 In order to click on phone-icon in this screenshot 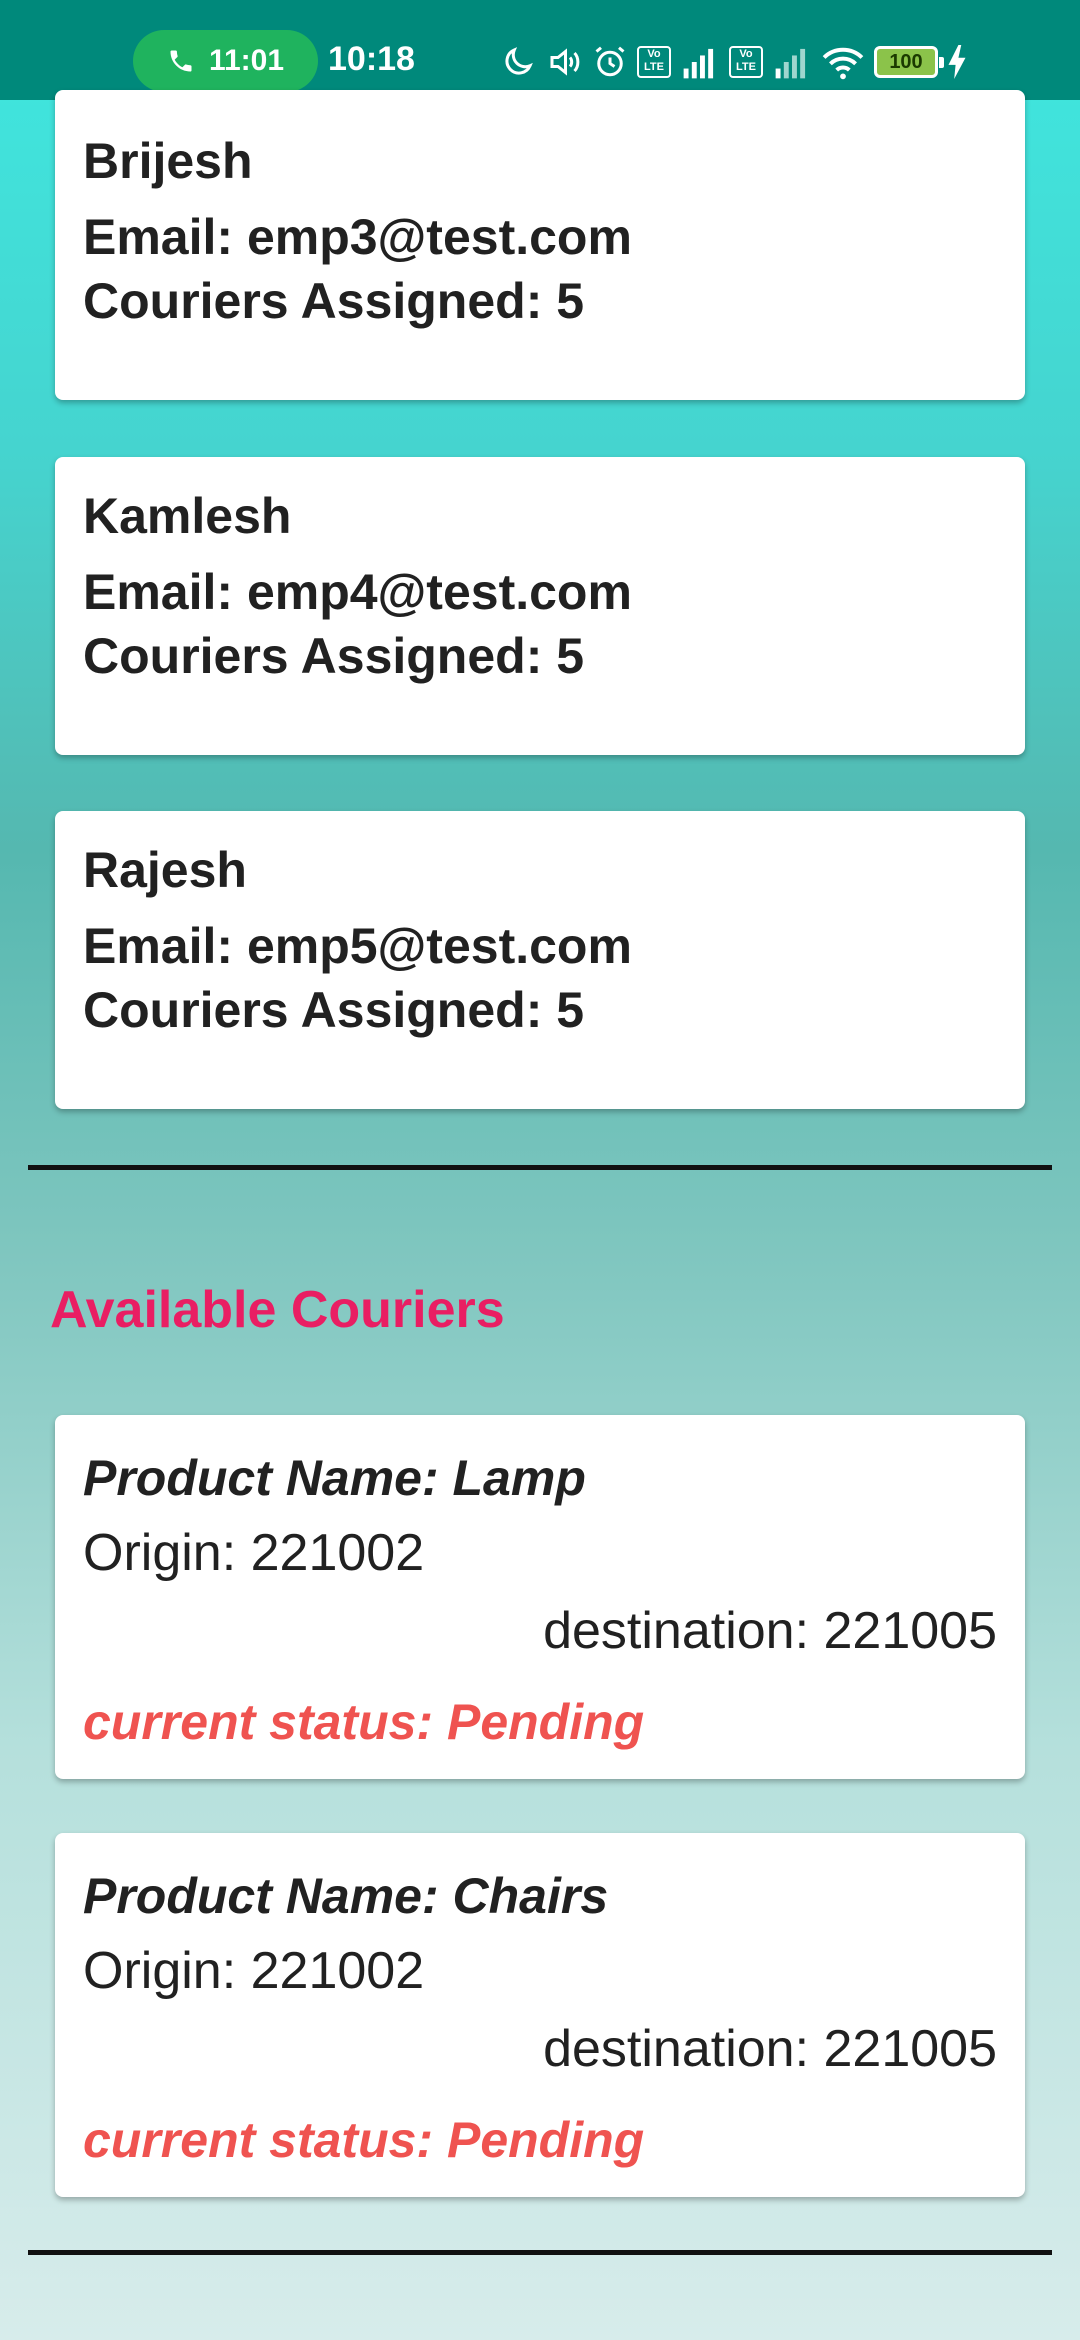, I will do `click(181, 61)`.